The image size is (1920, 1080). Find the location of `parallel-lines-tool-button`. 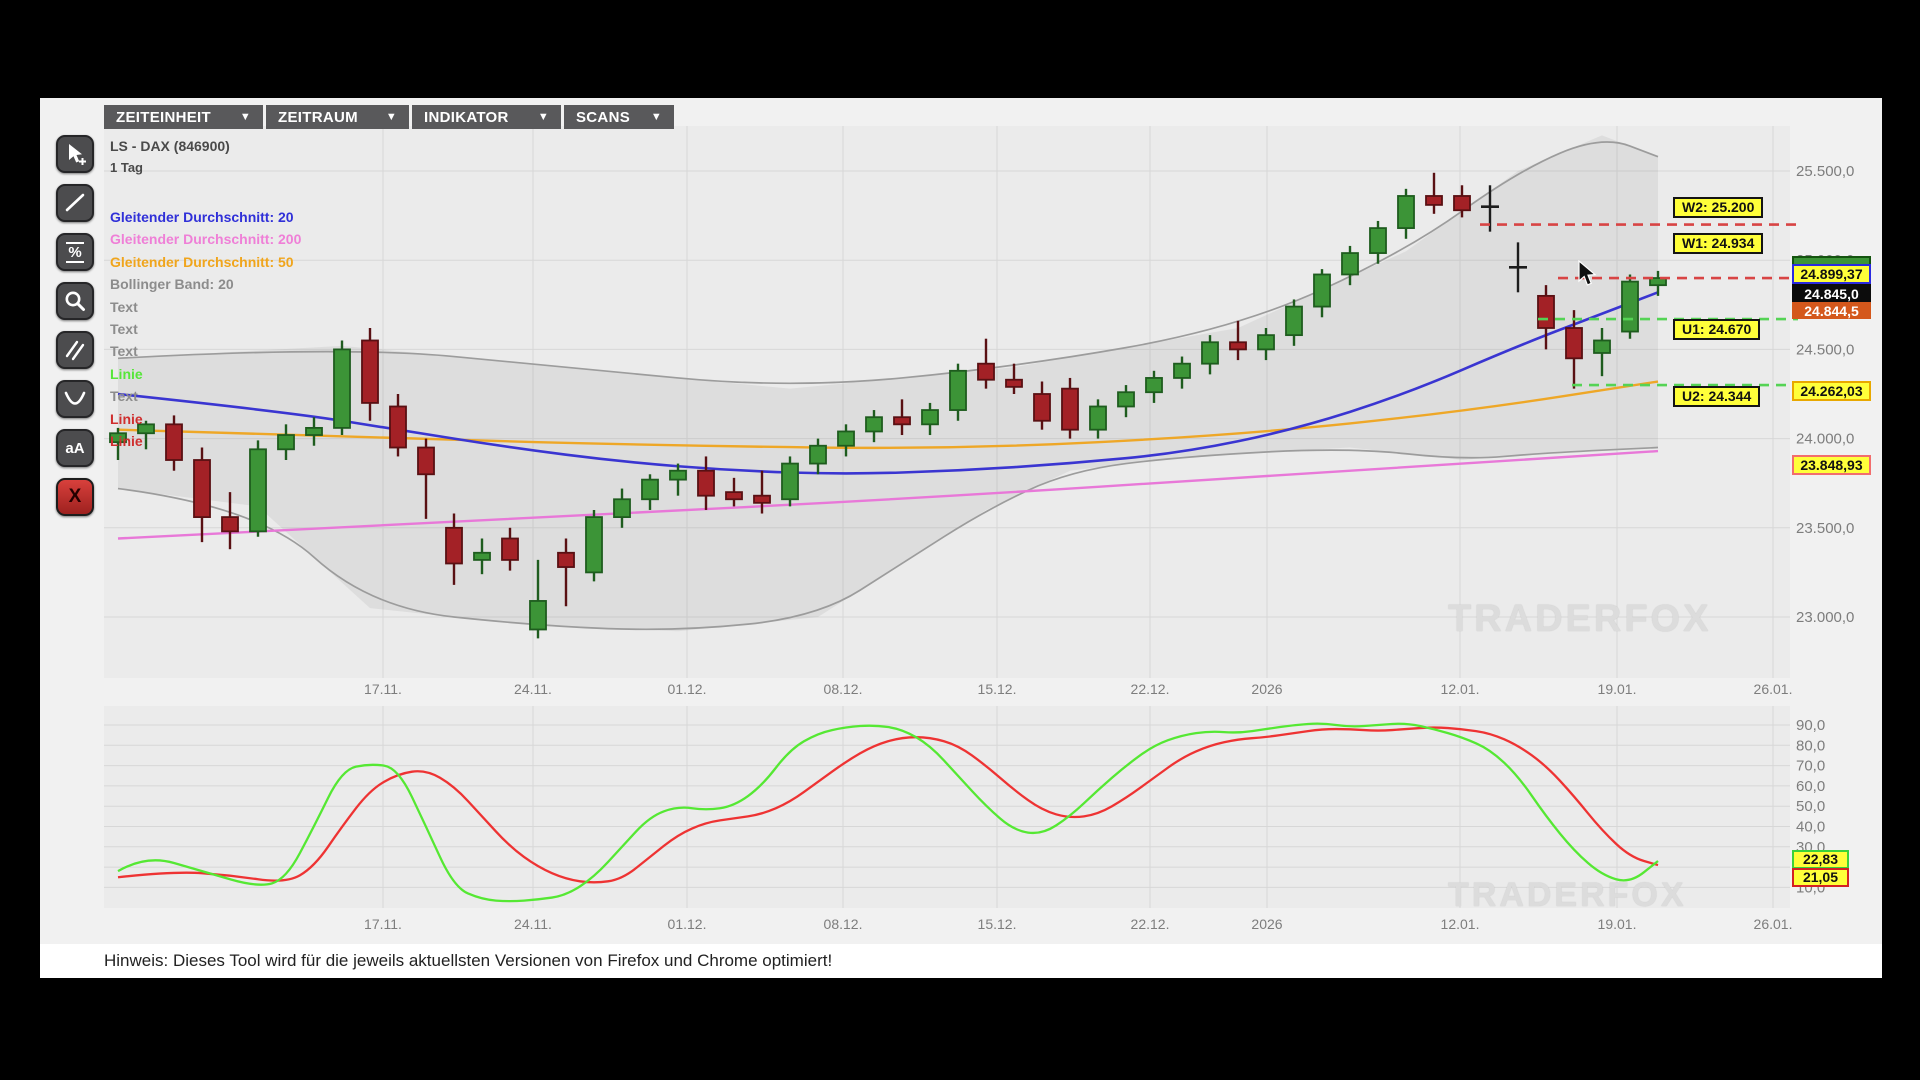

parallel-lines-tool-button is located at coordinates (75, 350).